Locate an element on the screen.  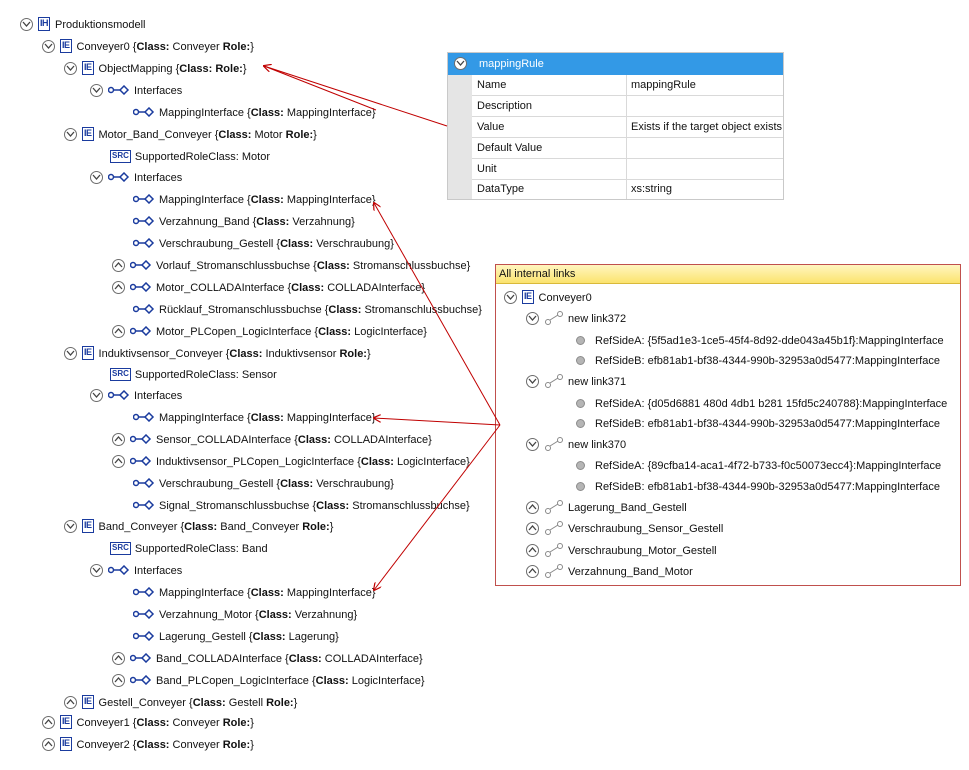
node-label: Induktivsensor_Conveyer is located at coordinates (160, 354).